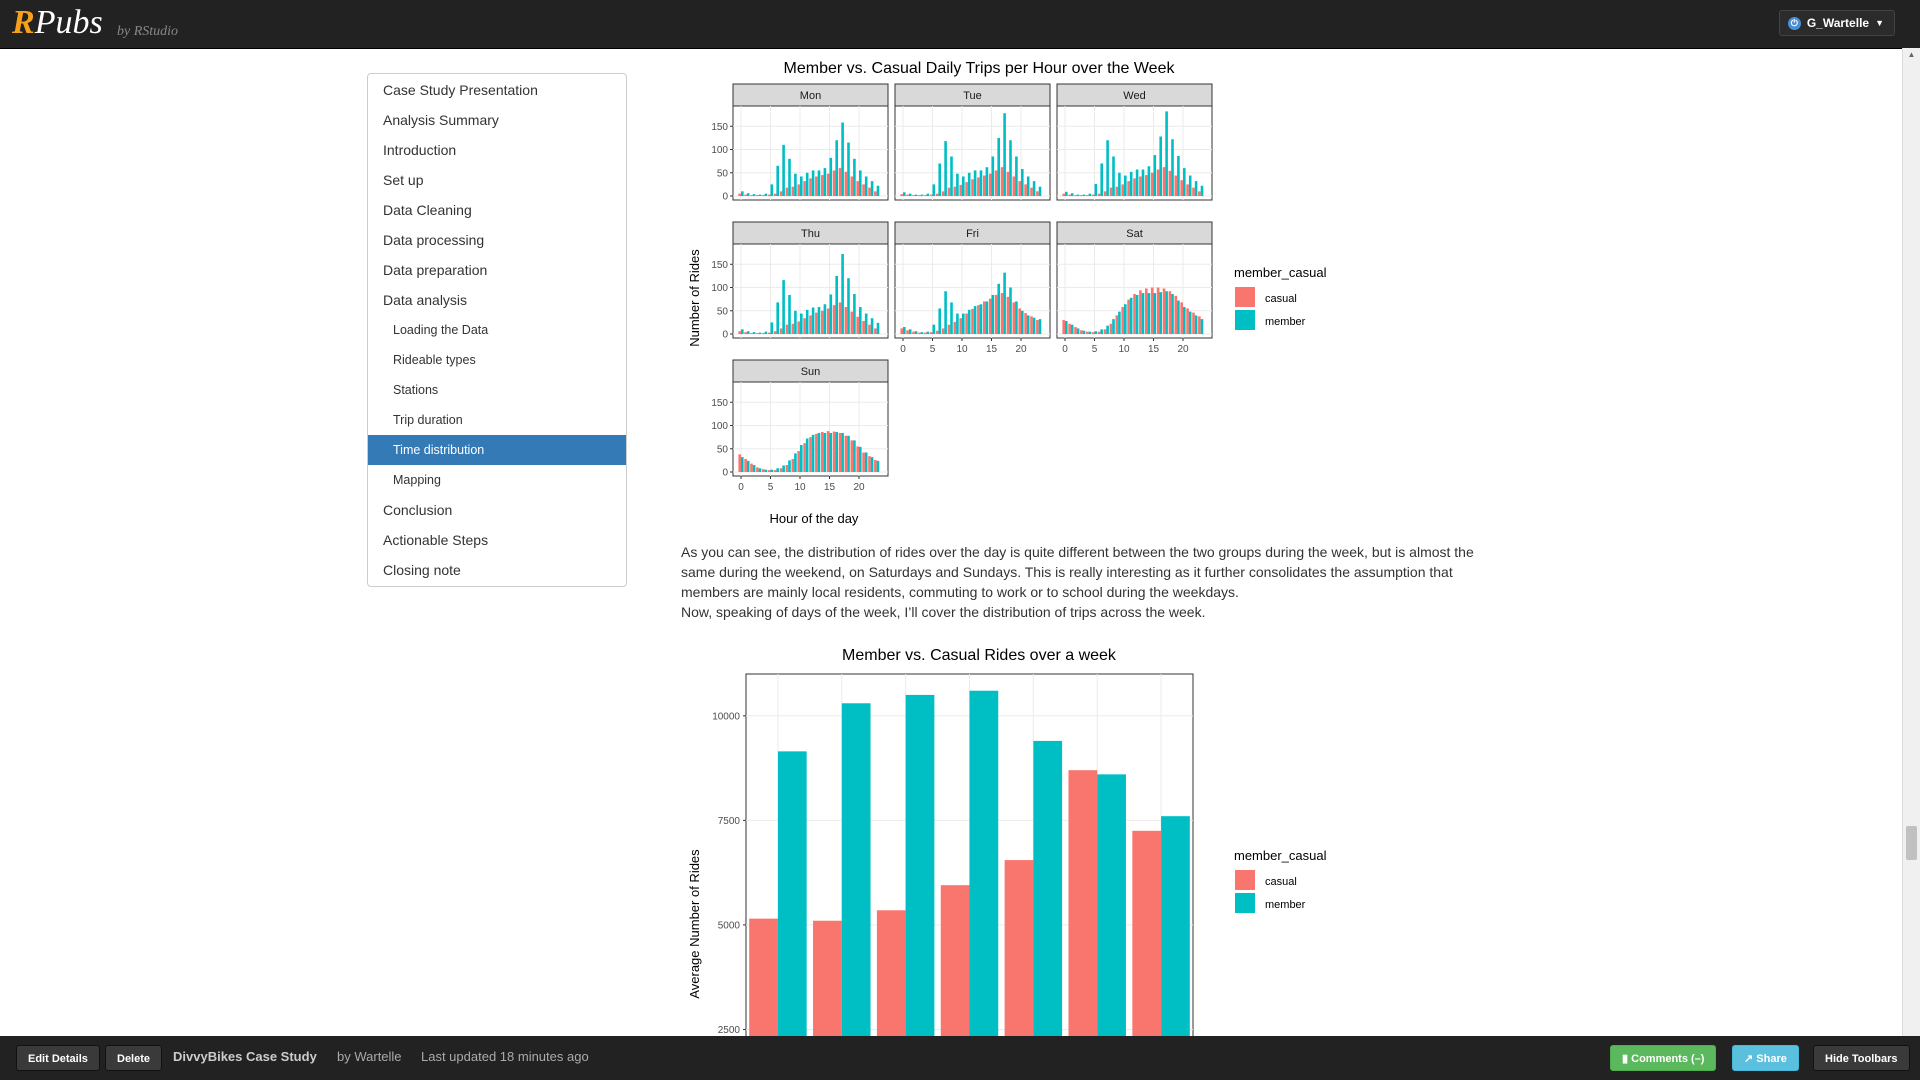  Describe the element at coordinates (1771, 1059) in the screenshot. I see `share-label: Share` at that location.